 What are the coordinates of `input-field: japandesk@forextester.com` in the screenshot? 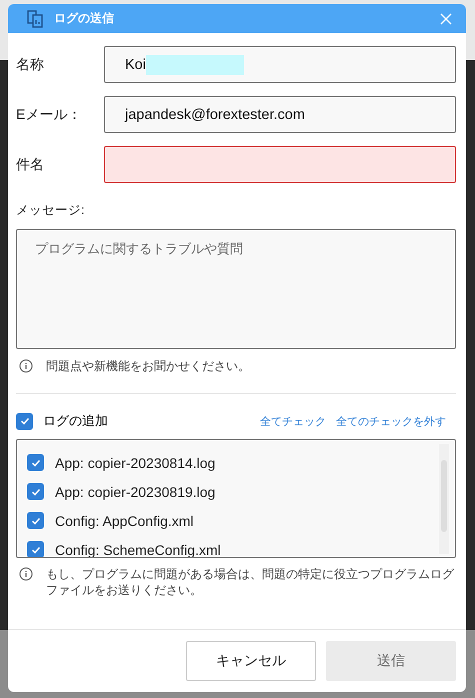 It's located at (280, 114).